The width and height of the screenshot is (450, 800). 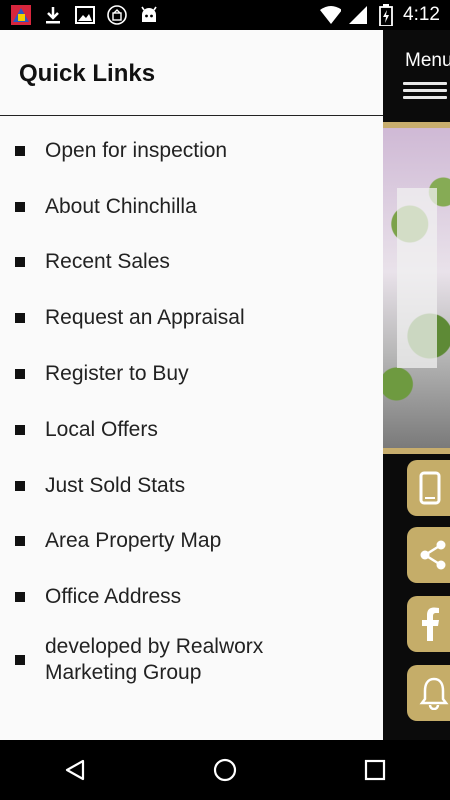 I want to click on signal-icon, so click(x=358, y=15).